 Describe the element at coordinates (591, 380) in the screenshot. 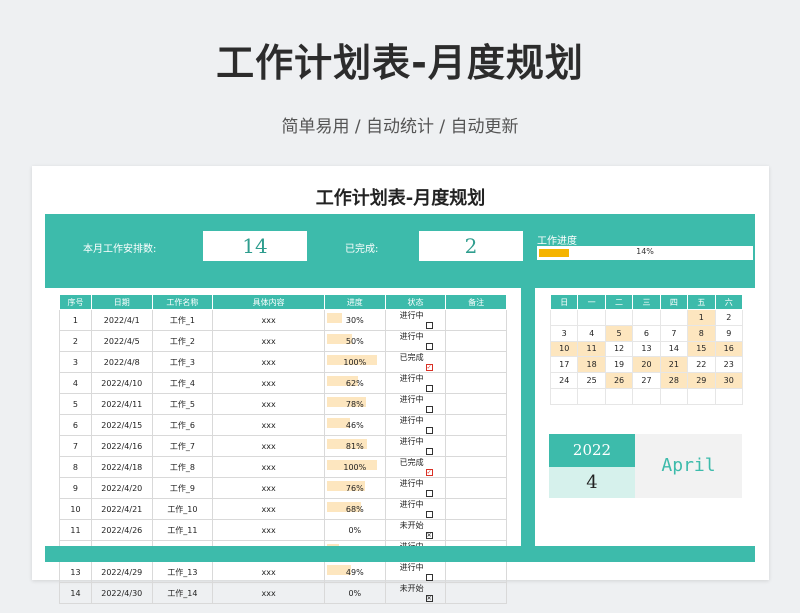

I see `calendar-day: 25` at that location.